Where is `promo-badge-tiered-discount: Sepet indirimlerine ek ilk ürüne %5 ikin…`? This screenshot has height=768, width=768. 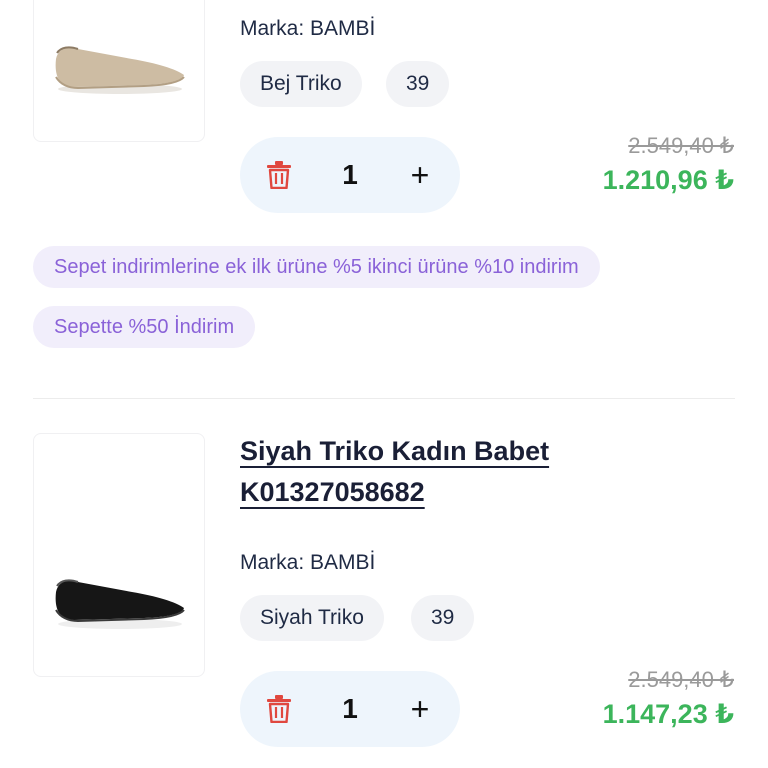 promo-badge-tiered-discount: Sepet indirimlerine ek ilk ürüne %5 ikin… is located at coordinates (316, 267).